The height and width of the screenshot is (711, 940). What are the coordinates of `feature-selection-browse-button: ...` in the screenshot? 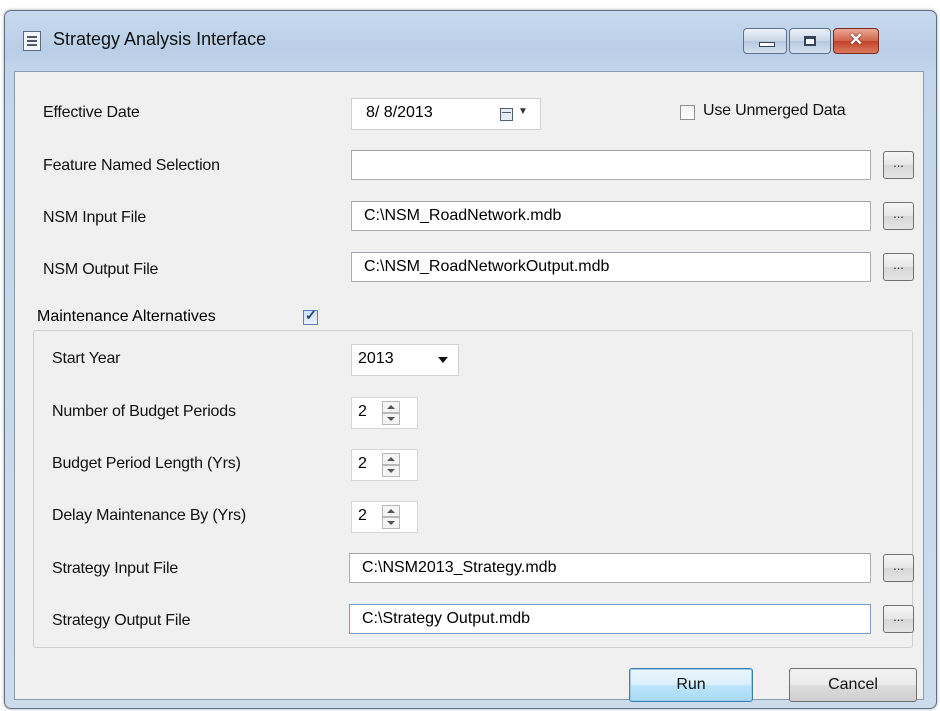 It's located at (898, 165).